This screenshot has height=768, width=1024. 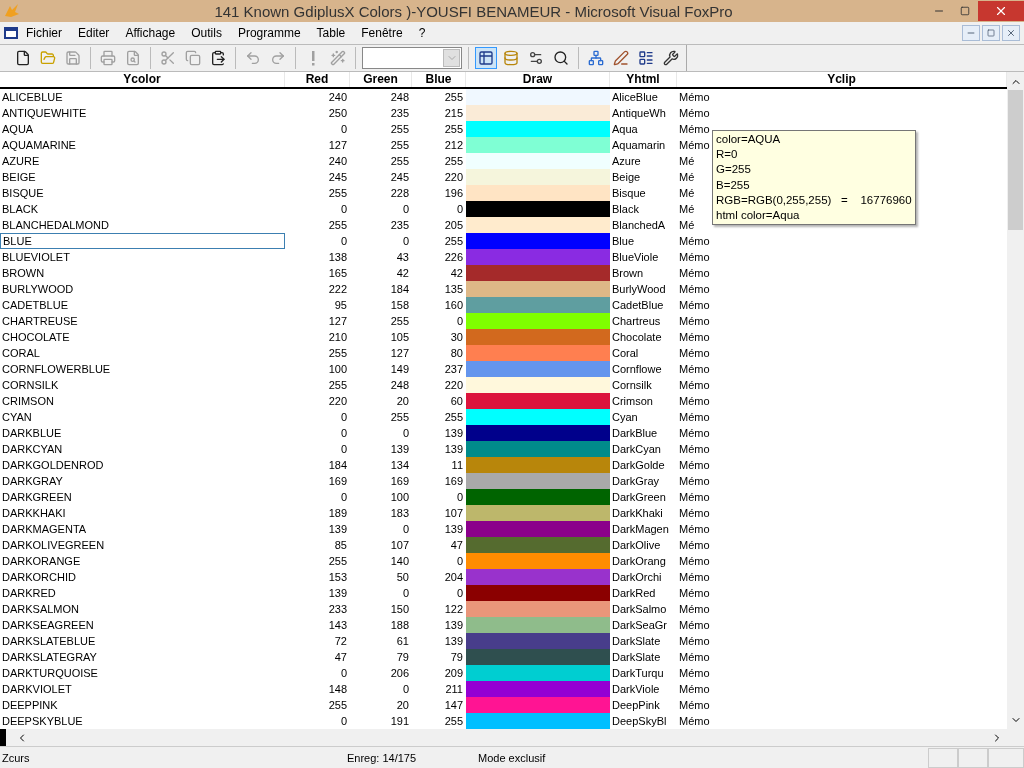 I want to click on table-cell-text: AntiqueWh, so click(x=639, y=113).